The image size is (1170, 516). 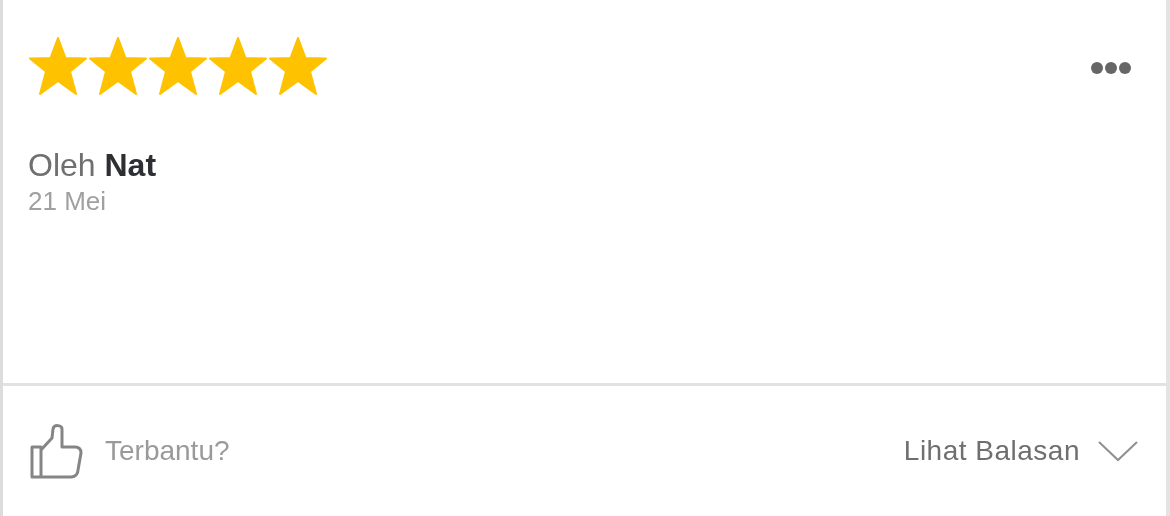 I want to click on author-name: Oleh Nat, so click(x=93, y=165).